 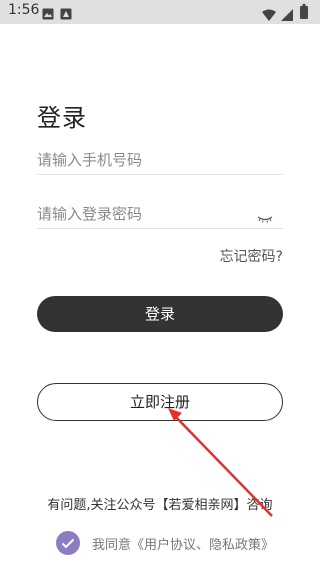 I want to click on signal-icon, so click(x=287, y=15).